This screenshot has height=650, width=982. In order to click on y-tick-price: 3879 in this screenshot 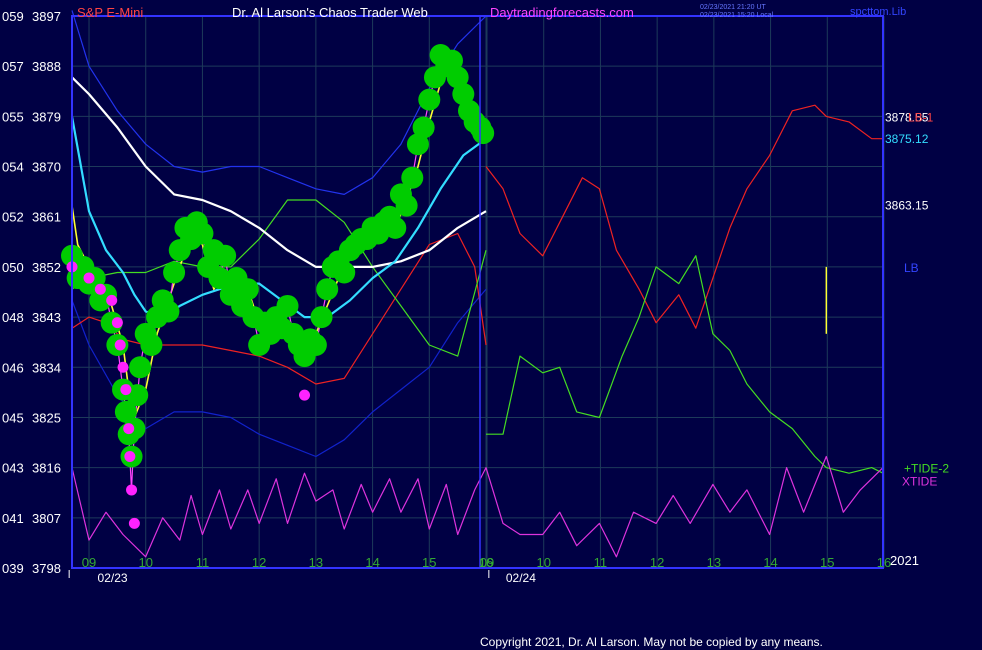, I will do `click(46, 116)`.